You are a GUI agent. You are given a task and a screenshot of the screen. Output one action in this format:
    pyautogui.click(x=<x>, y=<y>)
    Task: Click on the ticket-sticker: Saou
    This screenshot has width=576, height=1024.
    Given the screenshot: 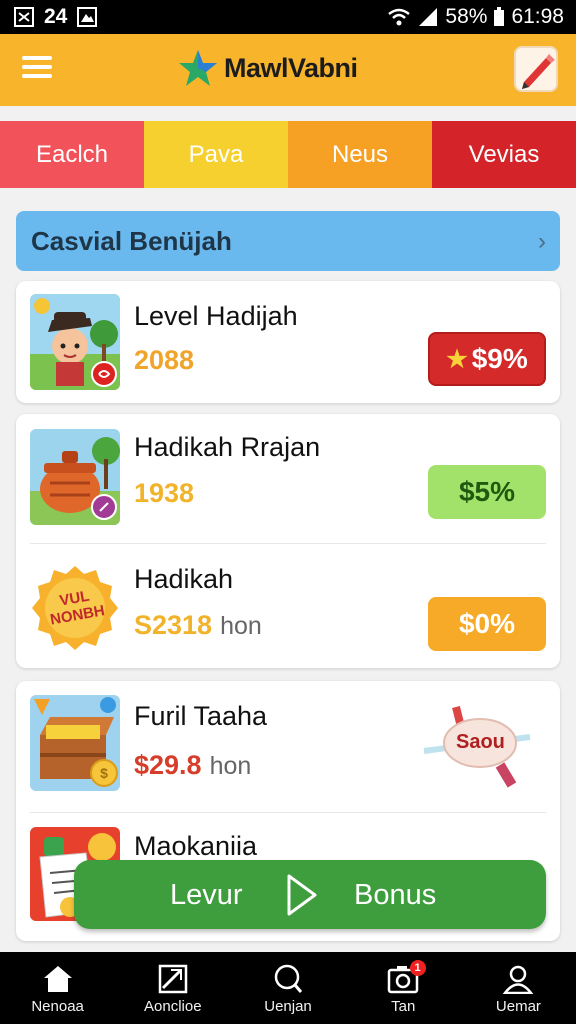 What is the action you would take?
    pyautogui.click(x=479, y=746)
    